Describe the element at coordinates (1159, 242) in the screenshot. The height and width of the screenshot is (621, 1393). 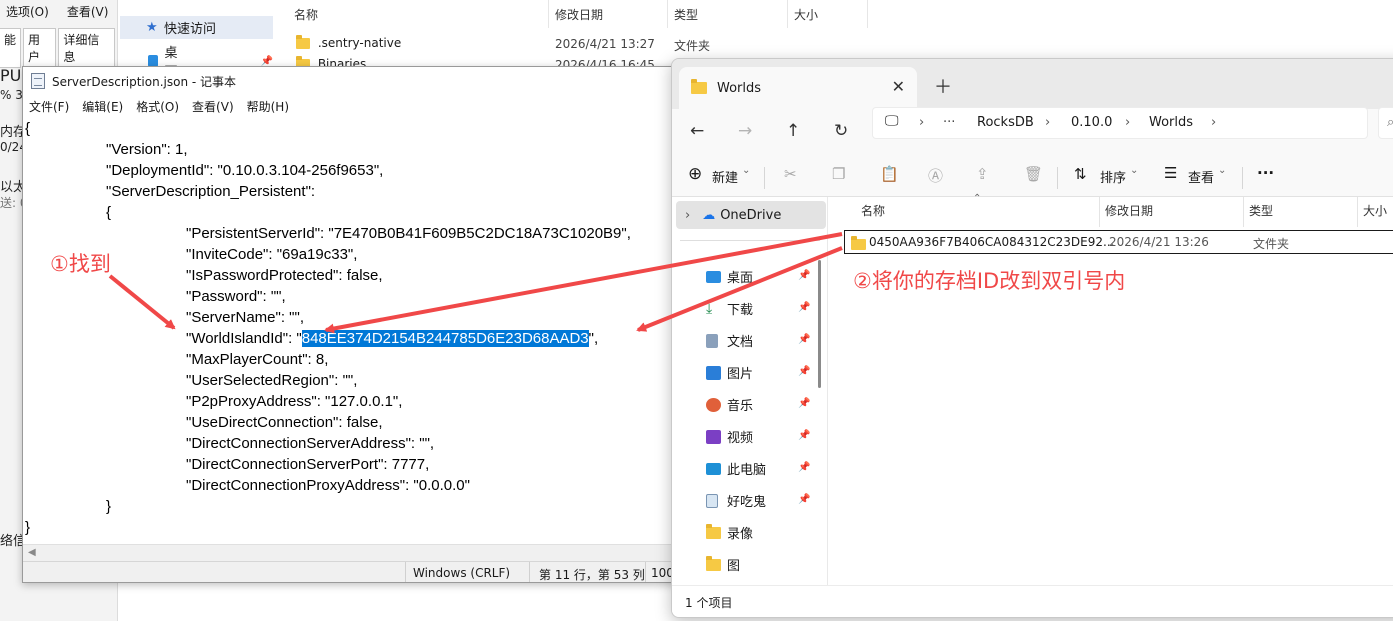
I see `file-date: 2026/4/21 13:26` at that location.